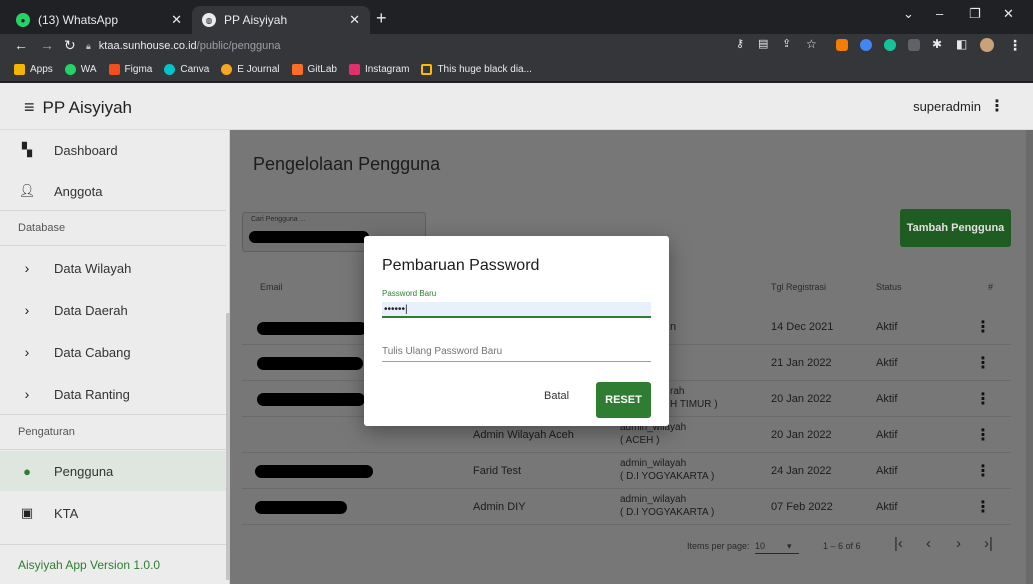 The width and height of the screenshot is (1033, 584). Describe the element at coordinates (988, 543) in the screenshot. I see `last-page-icon: ›|` at that location.